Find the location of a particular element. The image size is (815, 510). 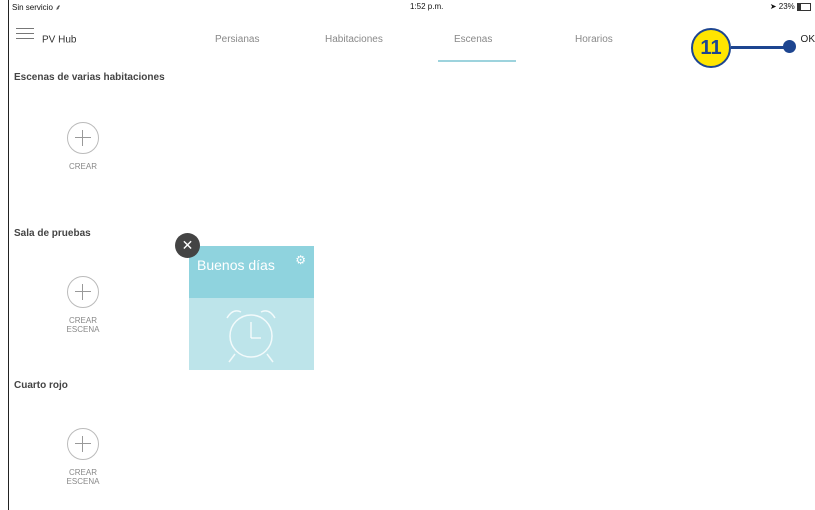

status-bar: Sin servicio ⸙ 1:52 p.m. ➤ 23% is located at coordinates (412, 7).